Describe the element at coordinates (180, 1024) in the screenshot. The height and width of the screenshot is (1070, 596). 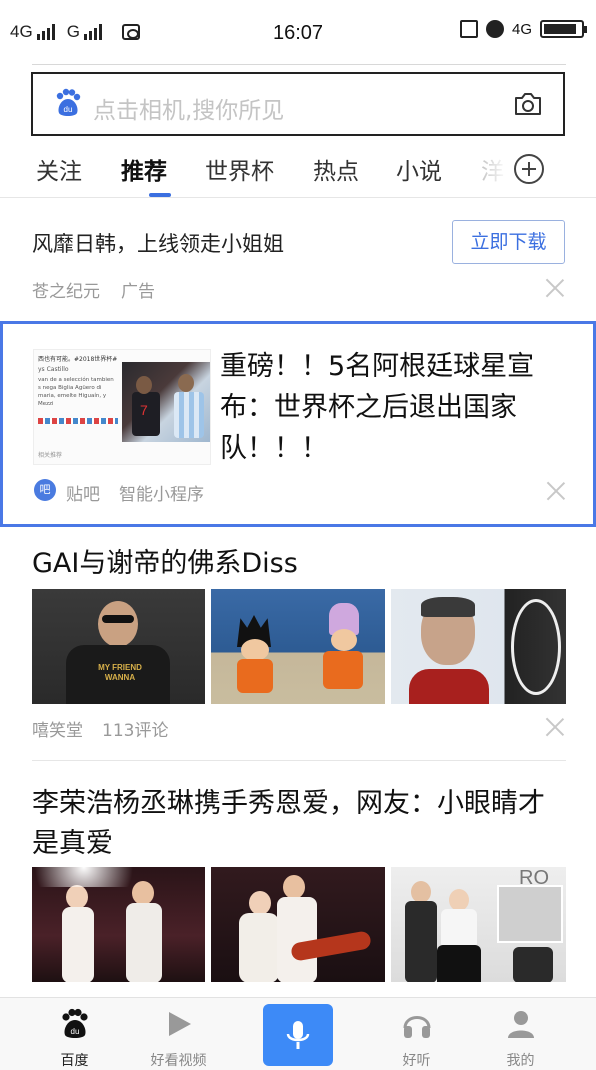
I see `play-icon` at that location.